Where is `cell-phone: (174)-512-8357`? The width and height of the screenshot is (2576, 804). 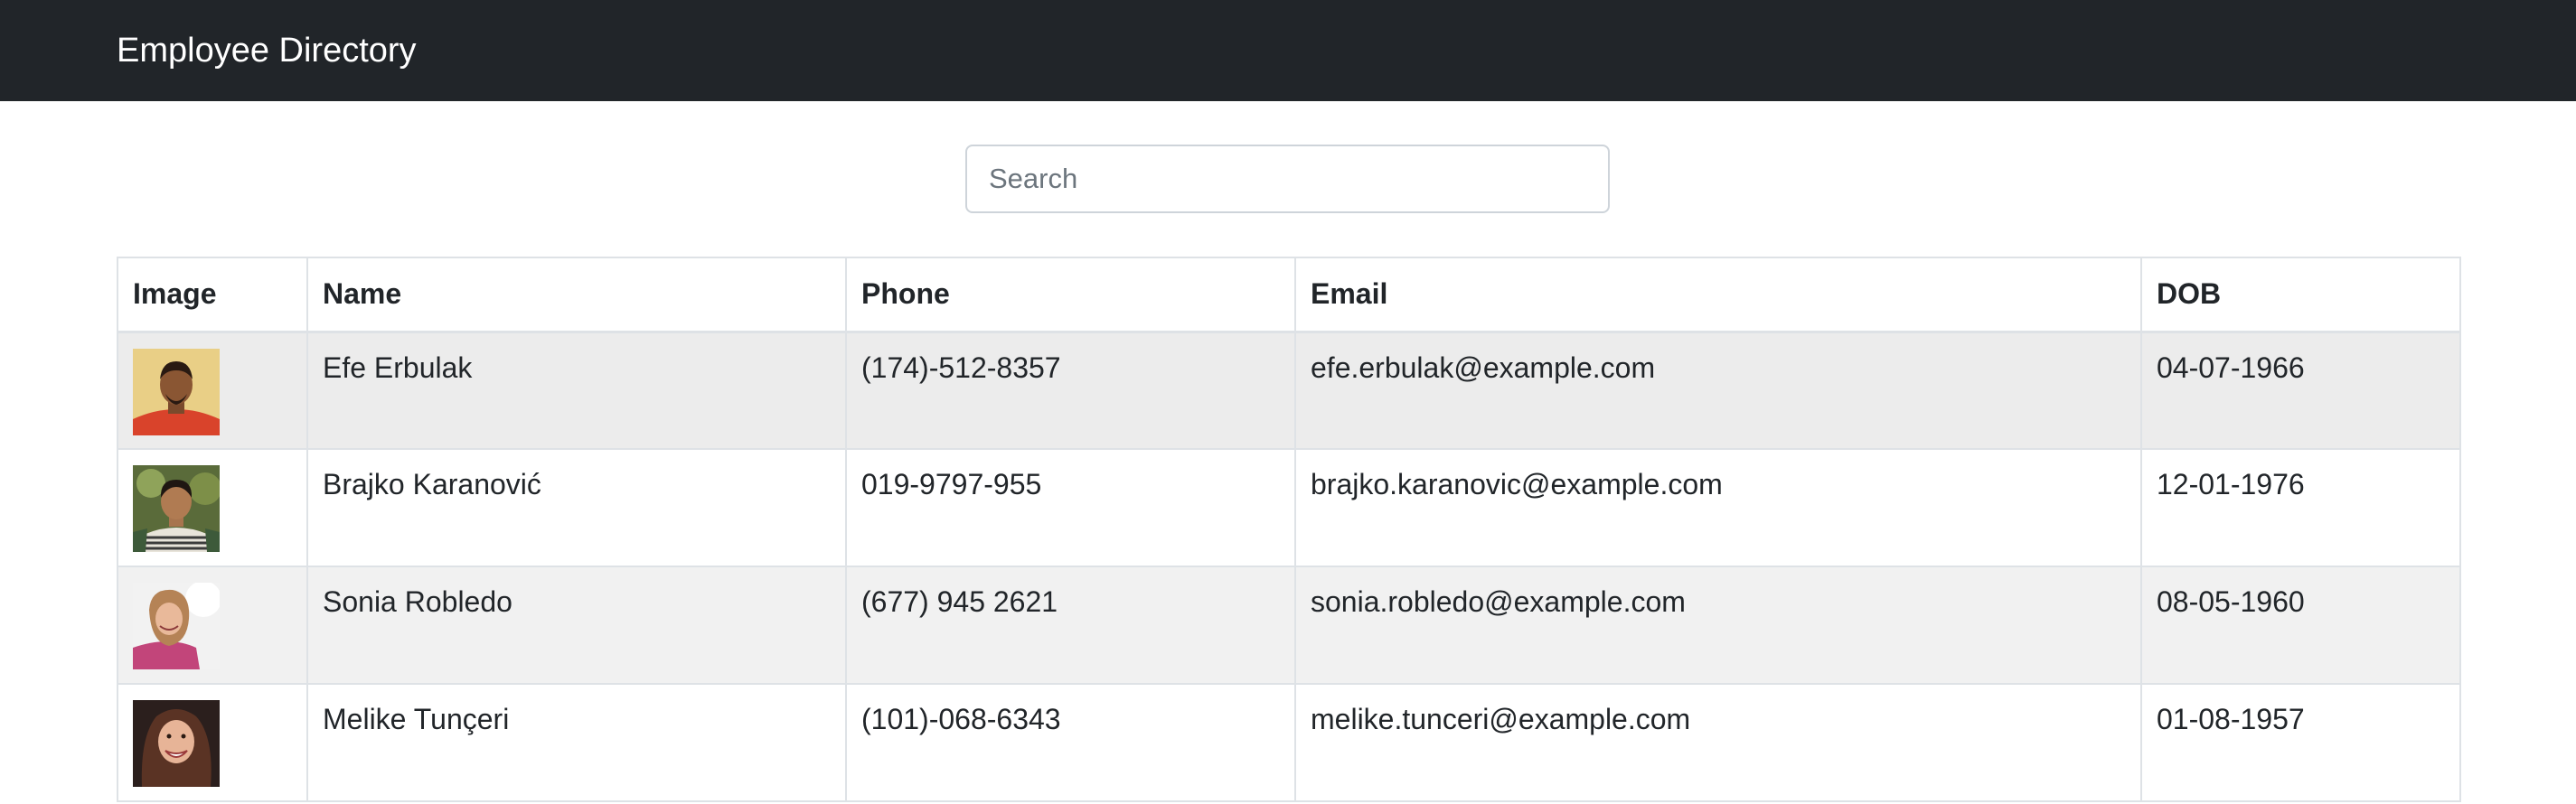
cell-phone: (174)-512-8357 is located at coordinates (1070, 390).